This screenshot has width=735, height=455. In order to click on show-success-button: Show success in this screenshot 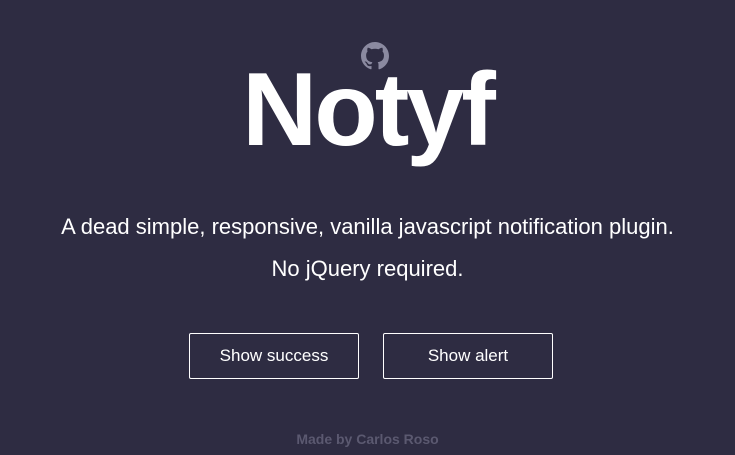, I will do `click(274, 356)`.